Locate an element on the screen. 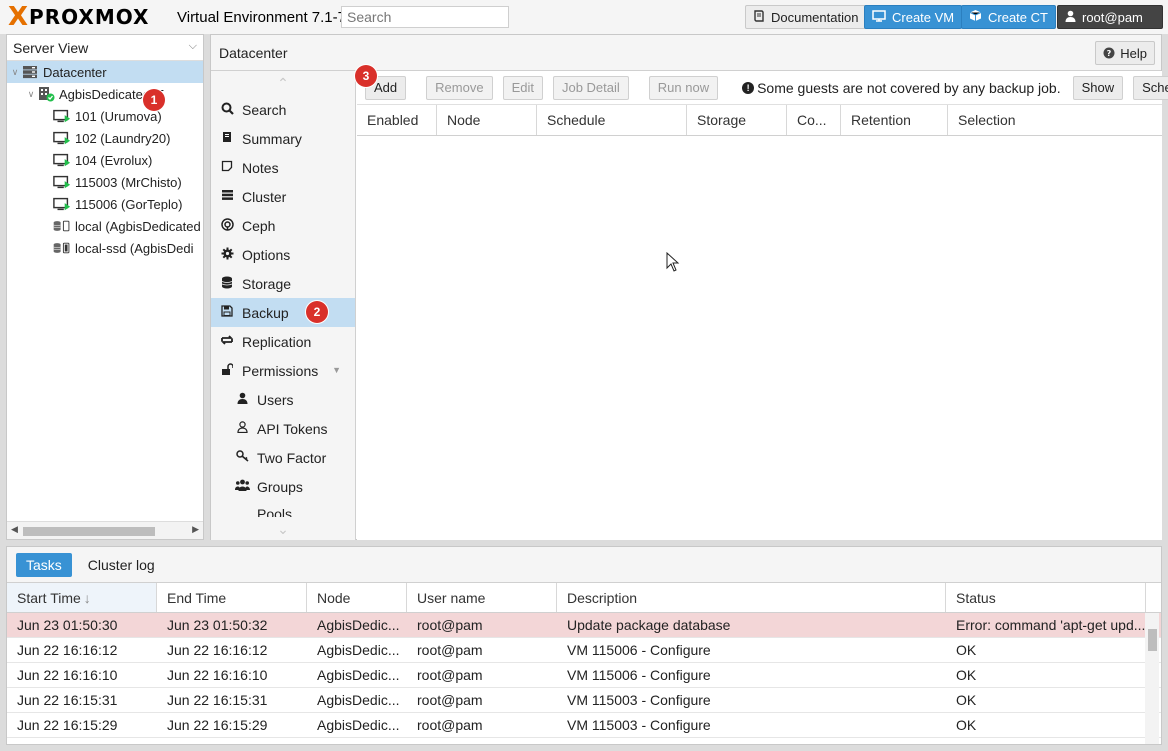 The image size is (1168, 751). menu-item-replication: Replication is located at coordinates (283, 341).